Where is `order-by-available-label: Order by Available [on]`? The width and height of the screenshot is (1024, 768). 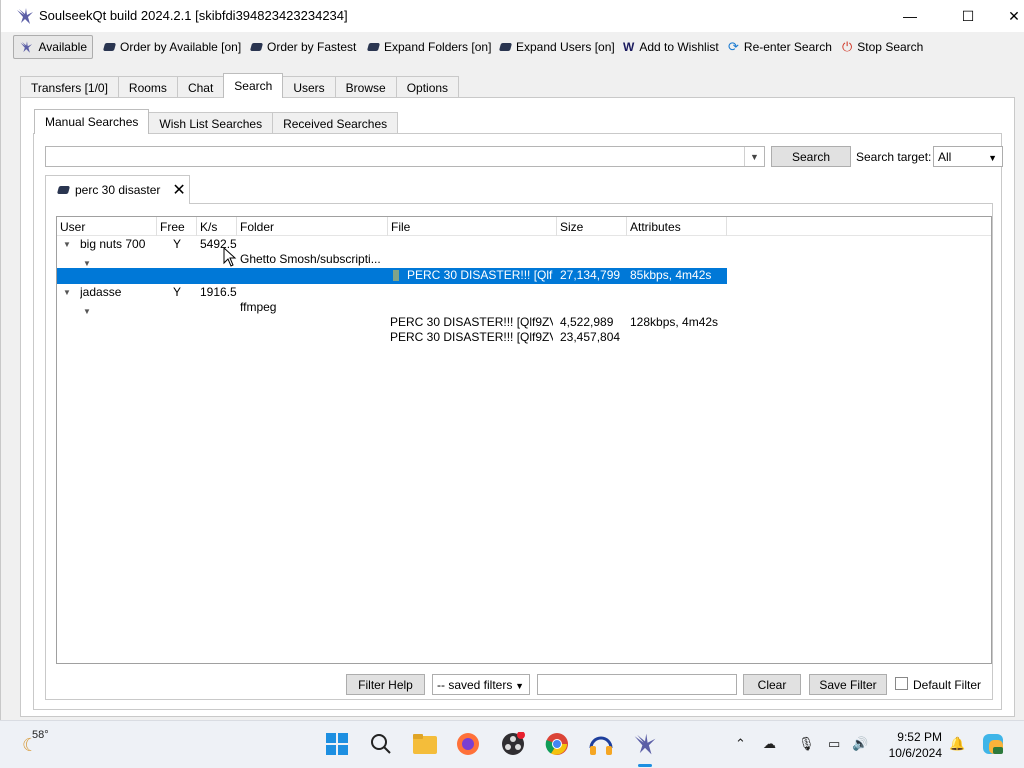 order-by-available-label: Order by Available [on] is located at coordinates (181, 47).